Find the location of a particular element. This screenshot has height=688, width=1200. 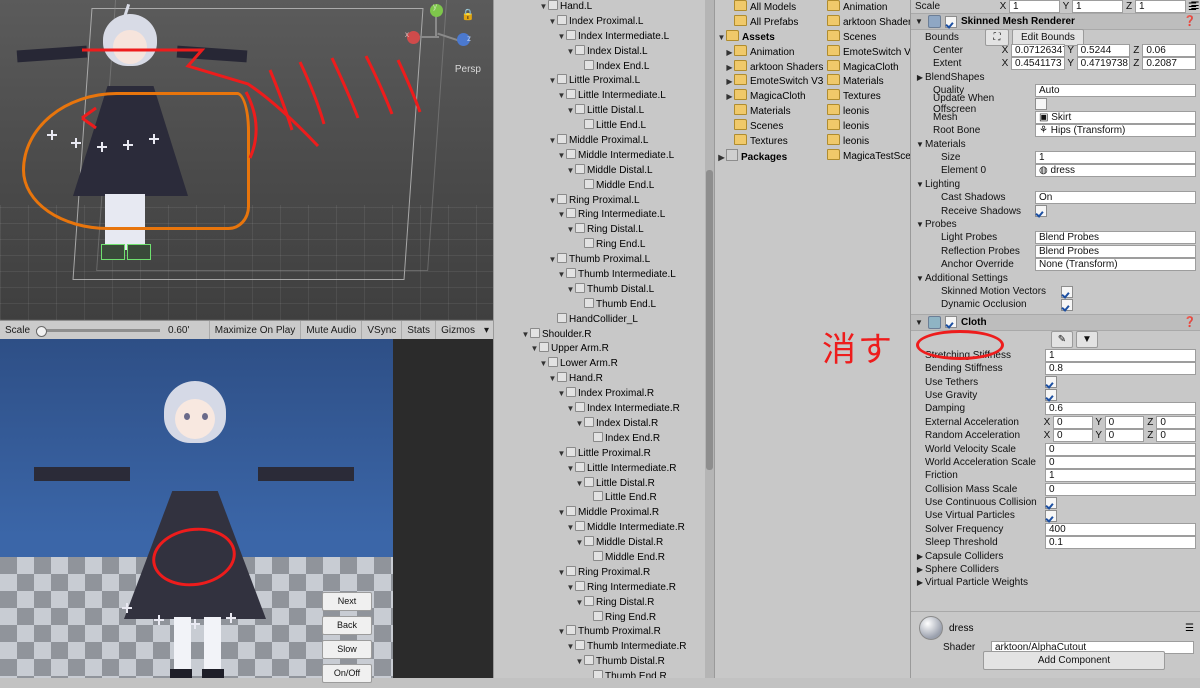

hierarchy-row: ▼ Middle Intermediate.L is located at coordinates (604, 156).